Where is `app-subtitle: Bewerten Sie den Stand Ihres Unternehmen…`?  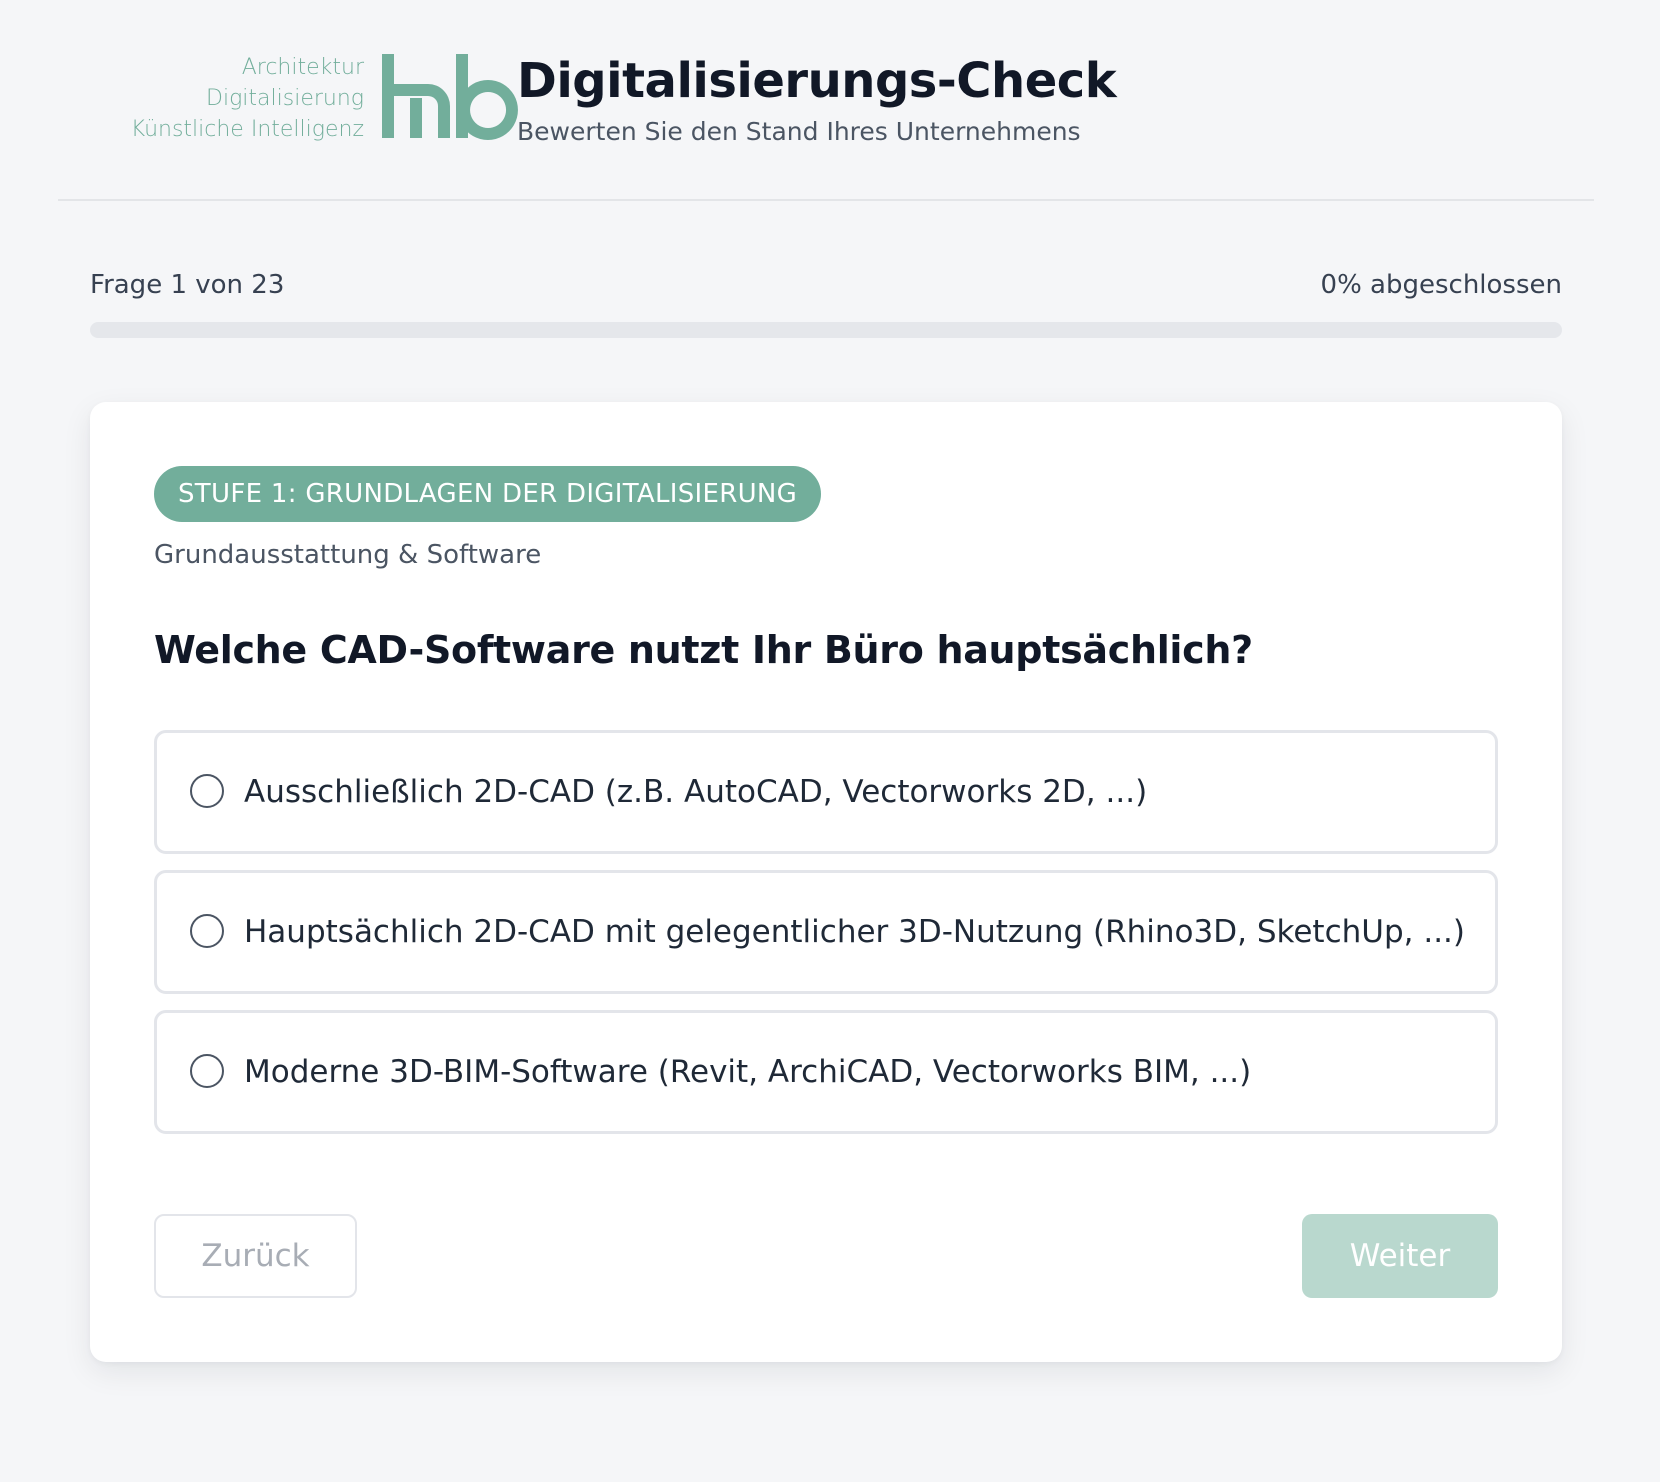 app-subtitle: Bewerten Sie den Stand Ihres Unternehmen… is located at coordinates (799, 131).